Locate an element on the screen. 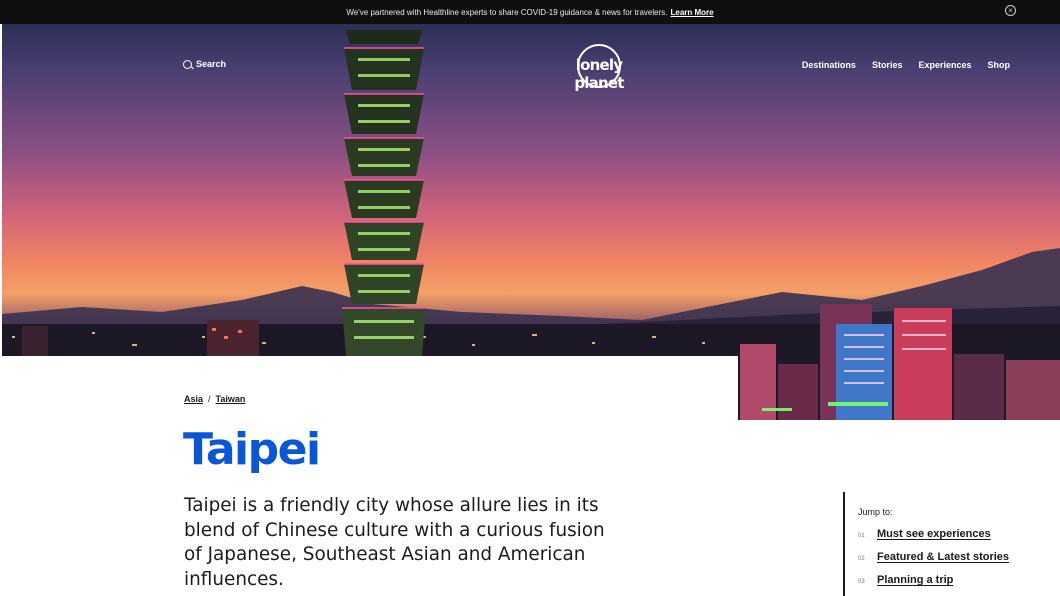 The width and height of the screenshot is (1060, 596). search-button: Search is located at coordinates (204, 64).